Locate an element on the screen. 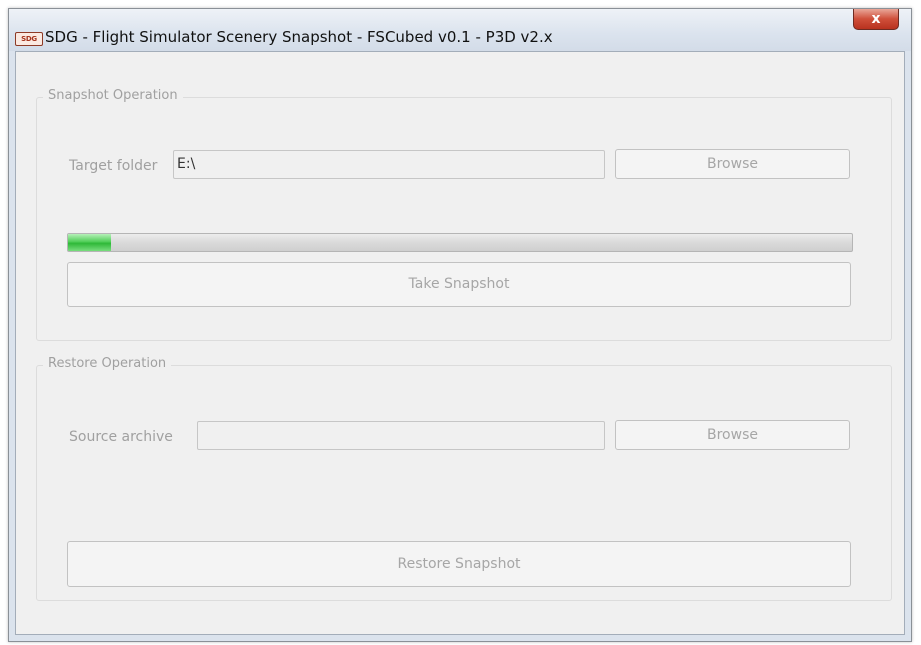 The image size is (921, 645). progress-fill is located at coordinates (90, 242).